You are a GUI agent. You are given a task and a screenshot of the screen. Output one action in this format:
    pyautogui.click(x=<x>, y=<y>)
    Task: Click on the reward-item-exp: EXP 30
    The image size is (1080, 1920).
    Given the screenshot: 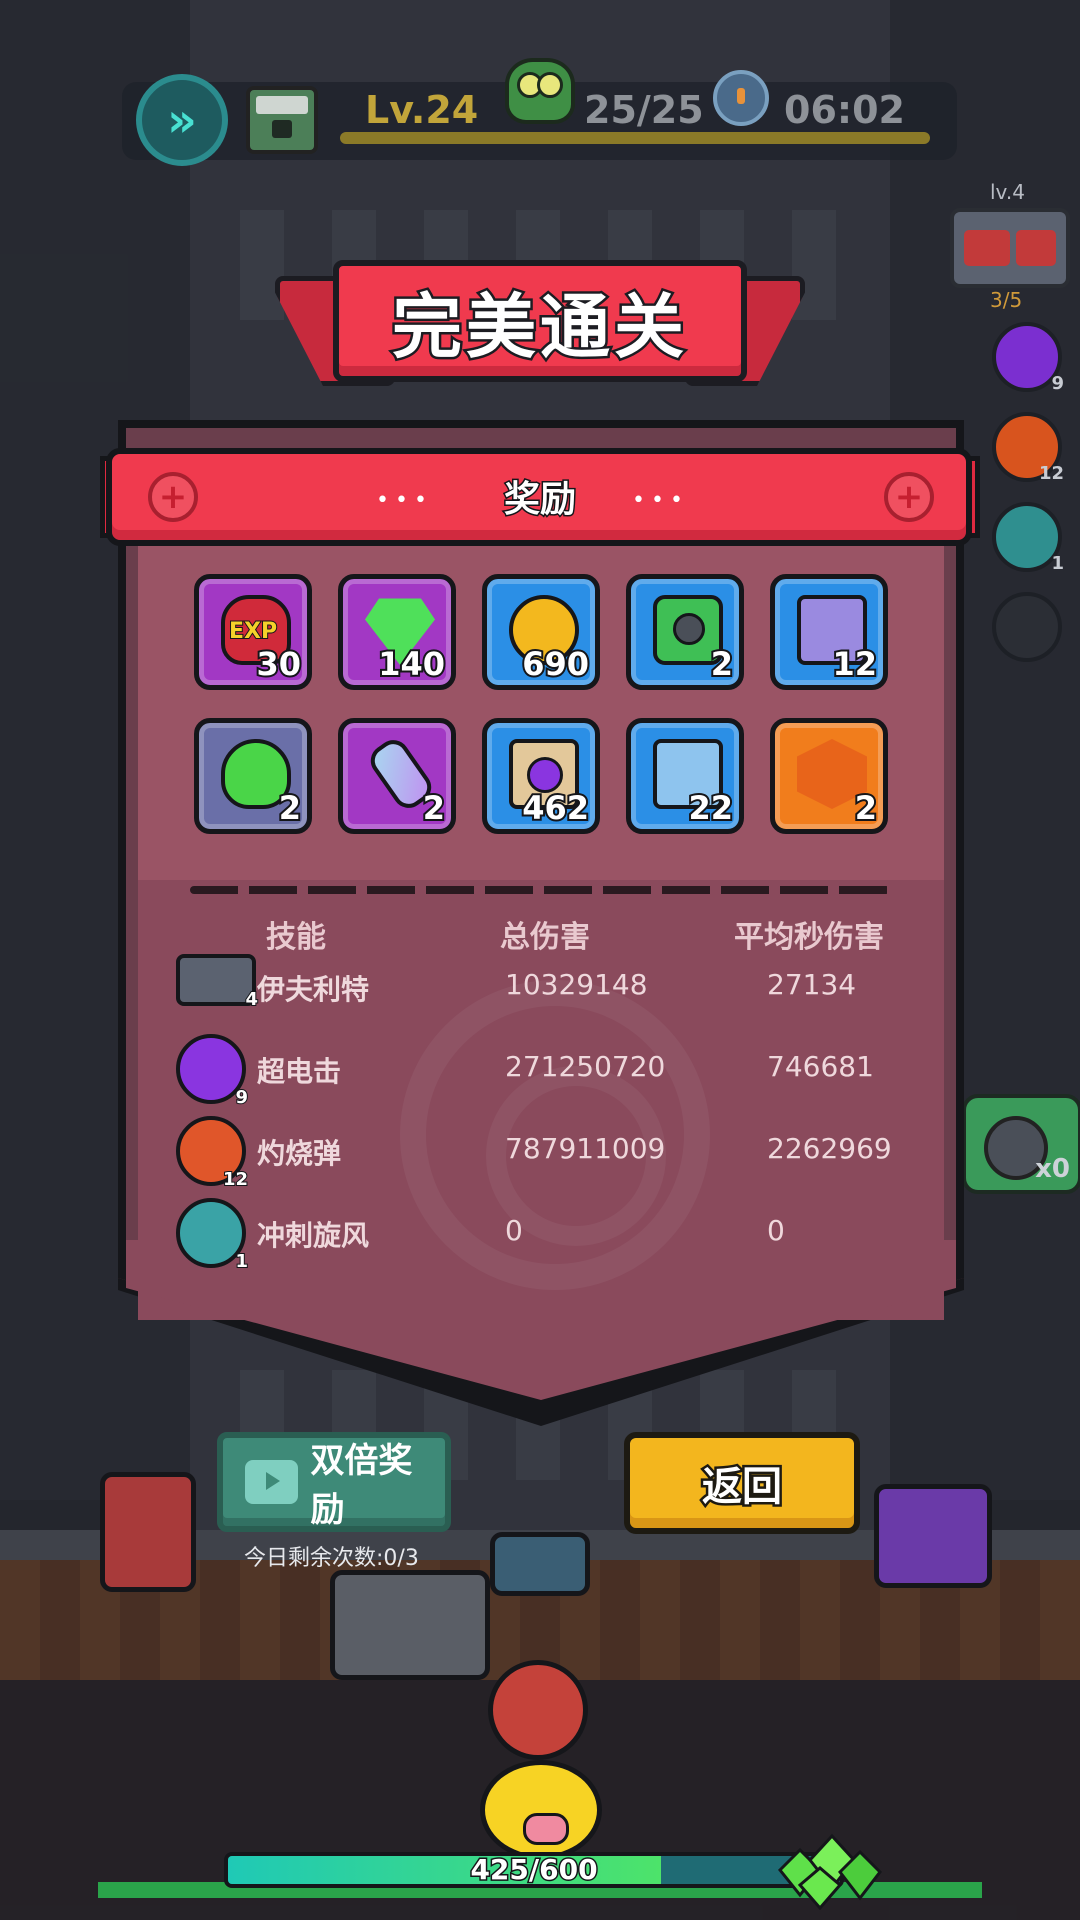 What is the action you would take?
    pyautogui.click(x=253, y=632)
    